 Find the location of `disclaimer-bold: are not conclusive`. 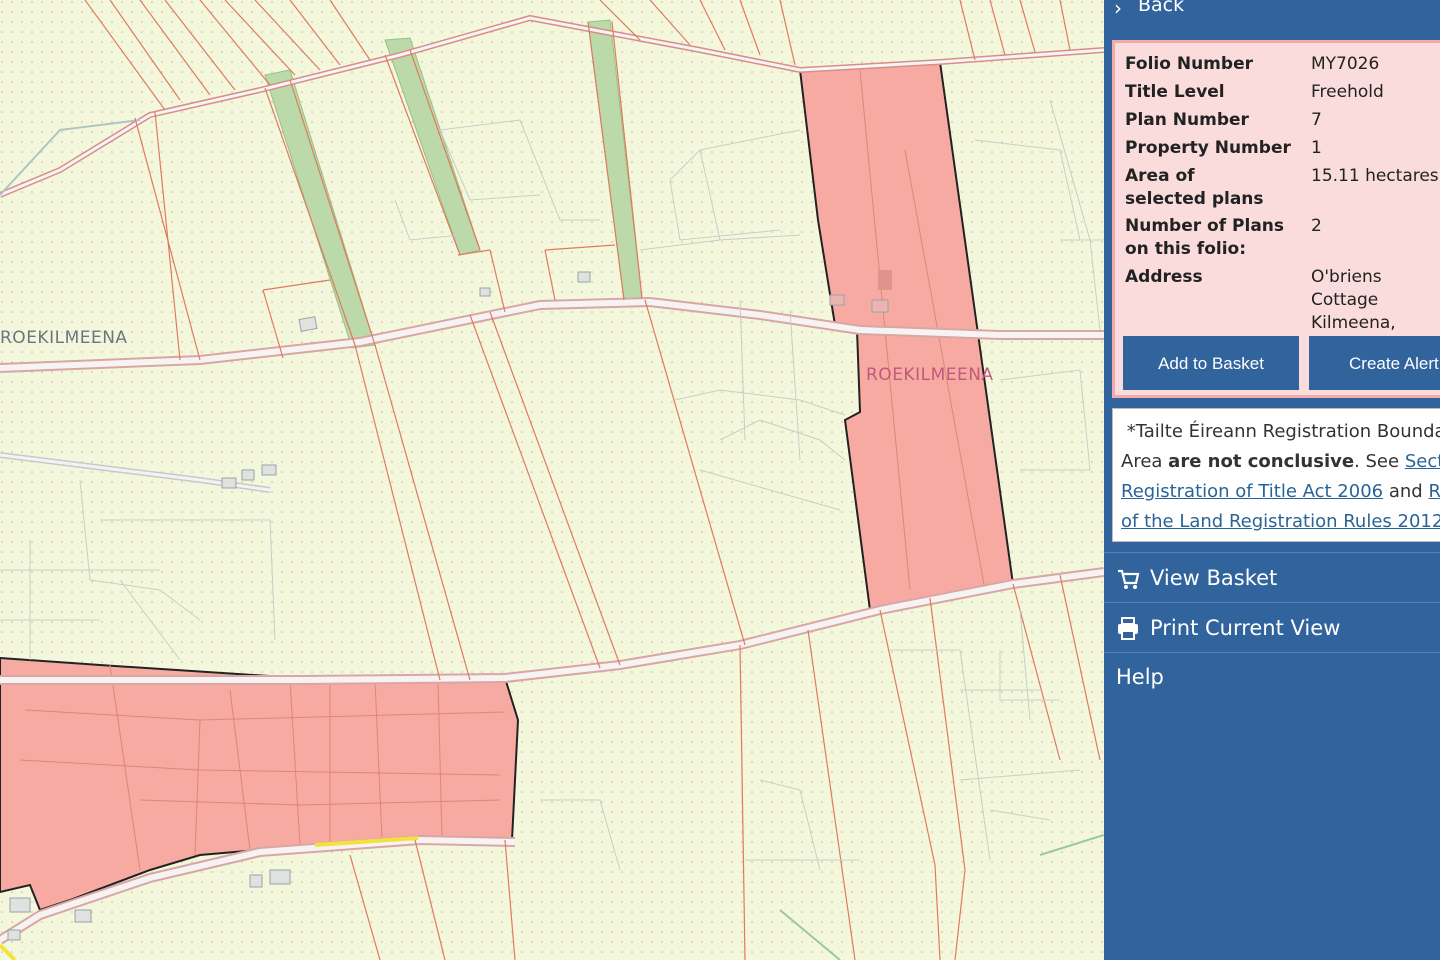

disclaimer-bold: are not conclusive is located at coordinates (1261, 461).